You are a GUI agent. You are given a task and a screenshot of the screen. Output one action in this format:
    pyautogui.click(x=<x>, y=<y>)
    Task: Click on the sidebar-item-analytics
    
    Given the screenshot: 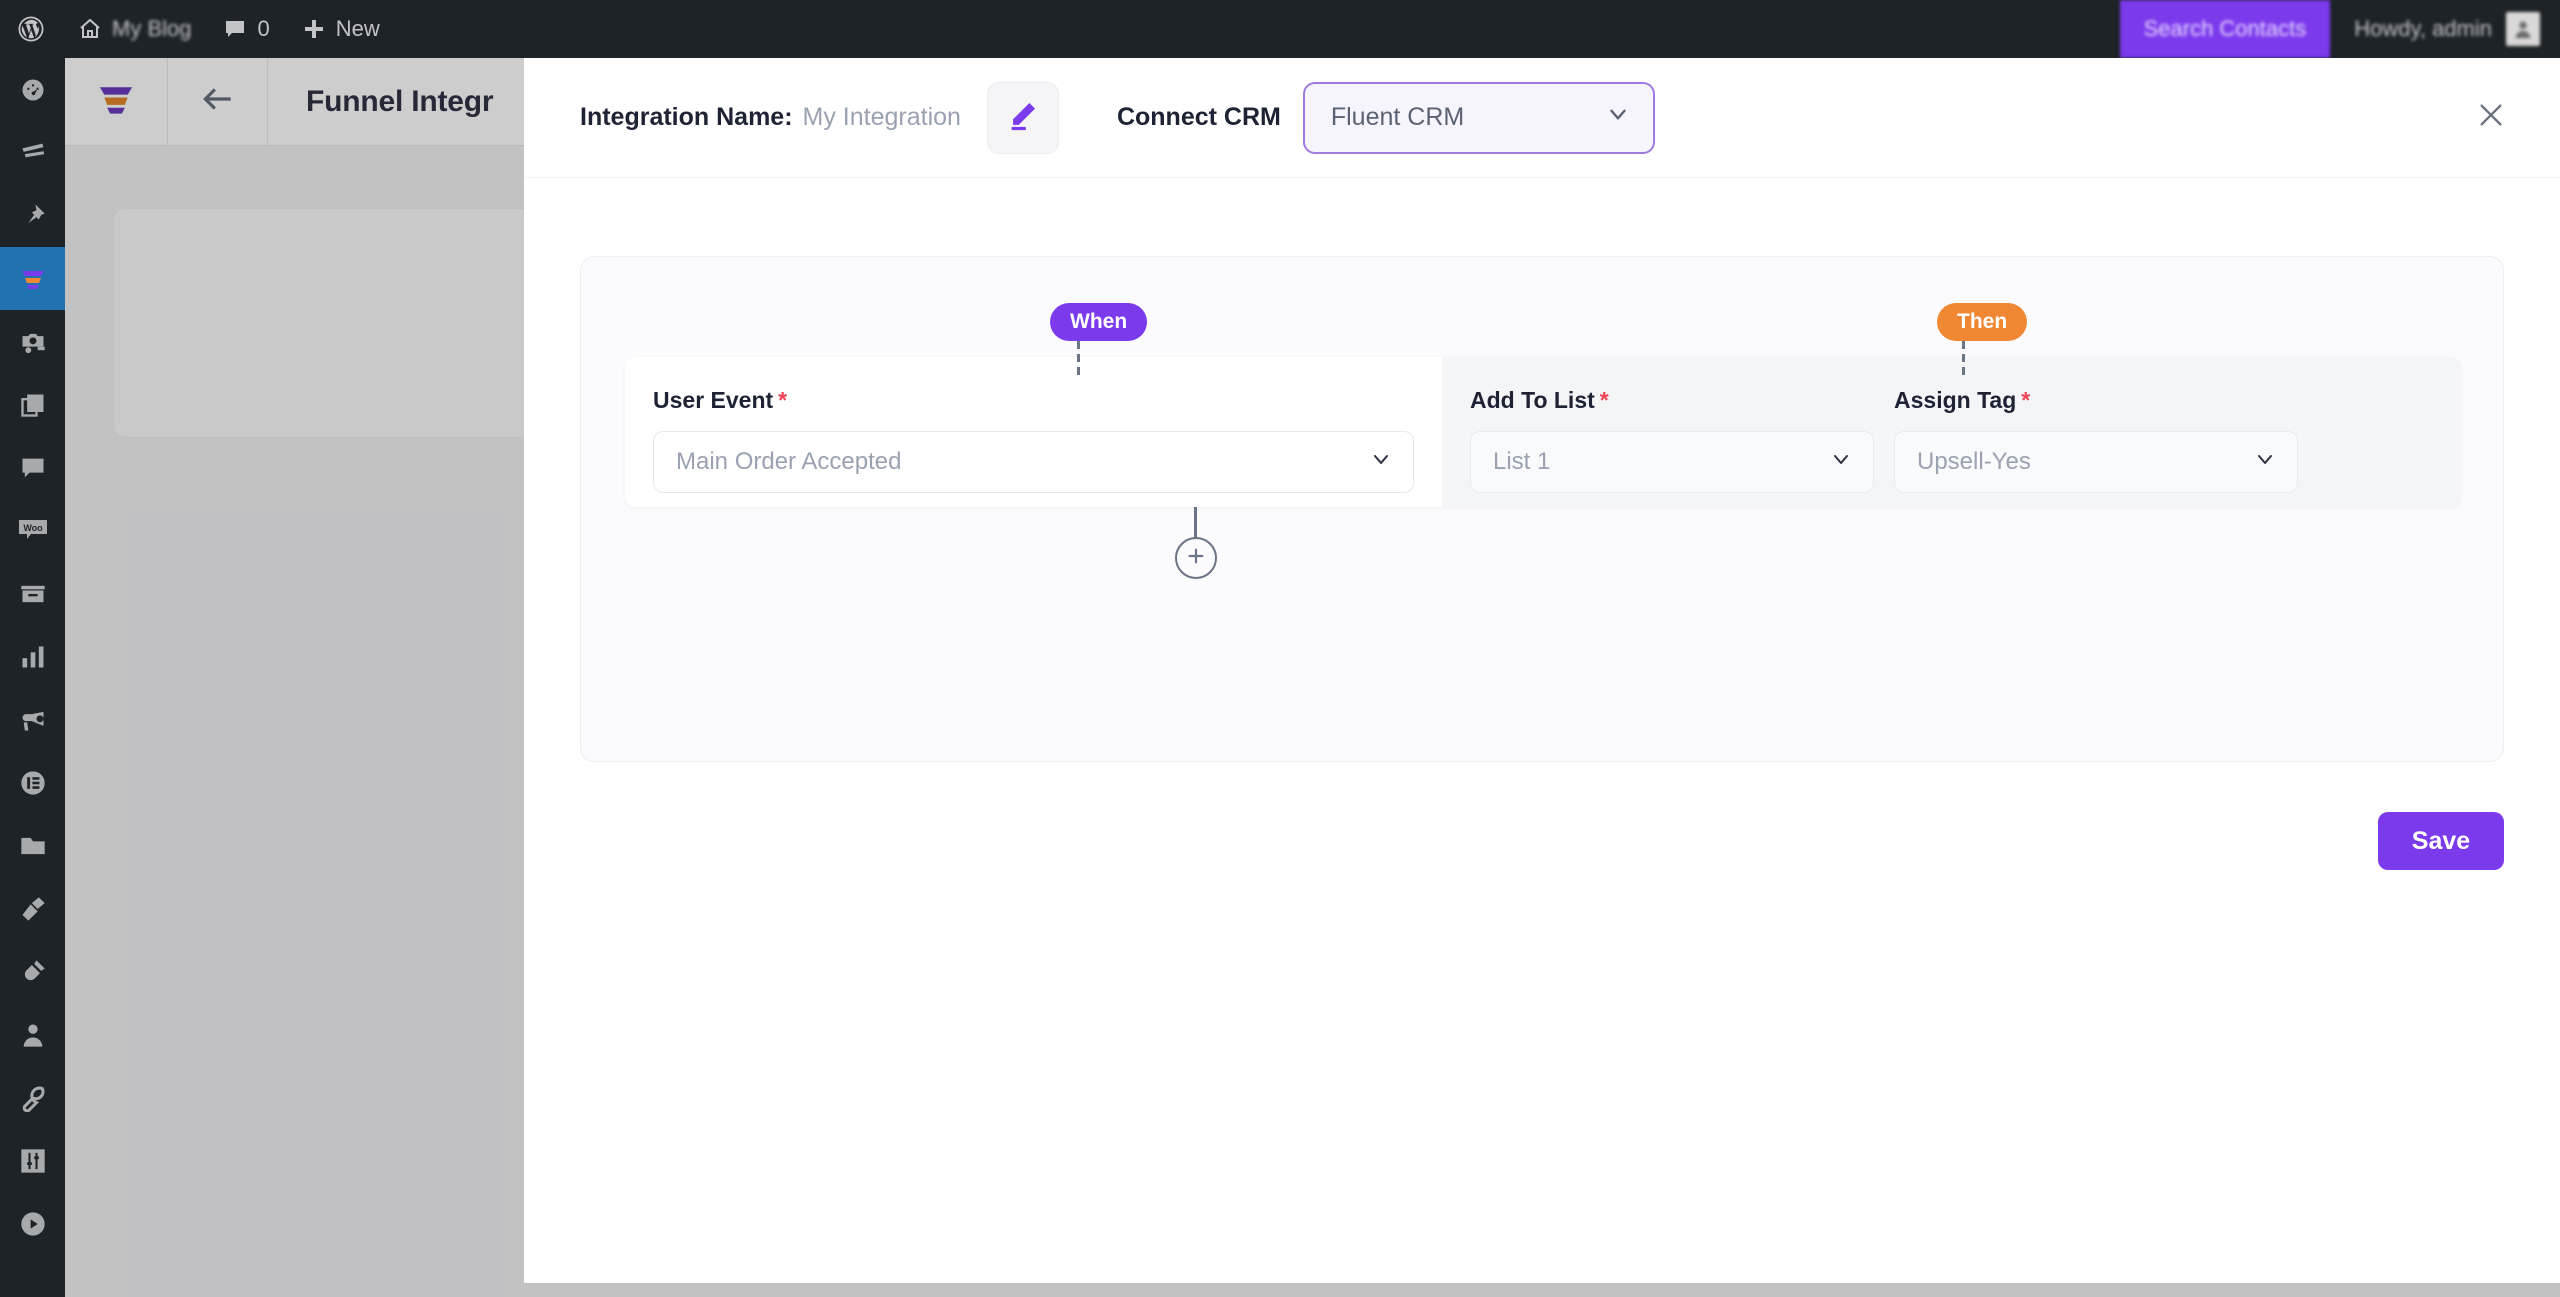 What is the action you would take?
    pyautogui.click(x=32, y=656)
    